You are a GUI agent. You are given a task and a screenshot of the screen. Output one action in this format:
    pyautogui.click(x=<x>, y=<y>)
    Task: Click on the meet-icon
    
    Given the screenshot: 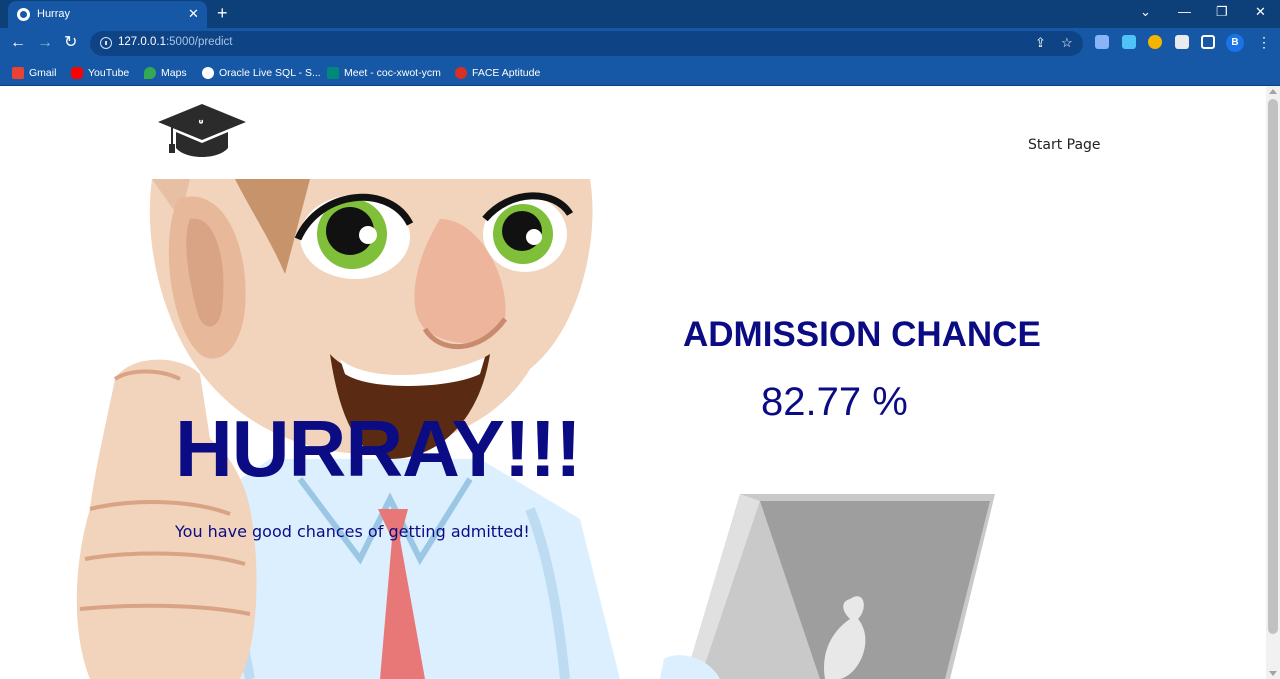 What is the action you would take?
    pyautogui.click(x=333, y=73)
    